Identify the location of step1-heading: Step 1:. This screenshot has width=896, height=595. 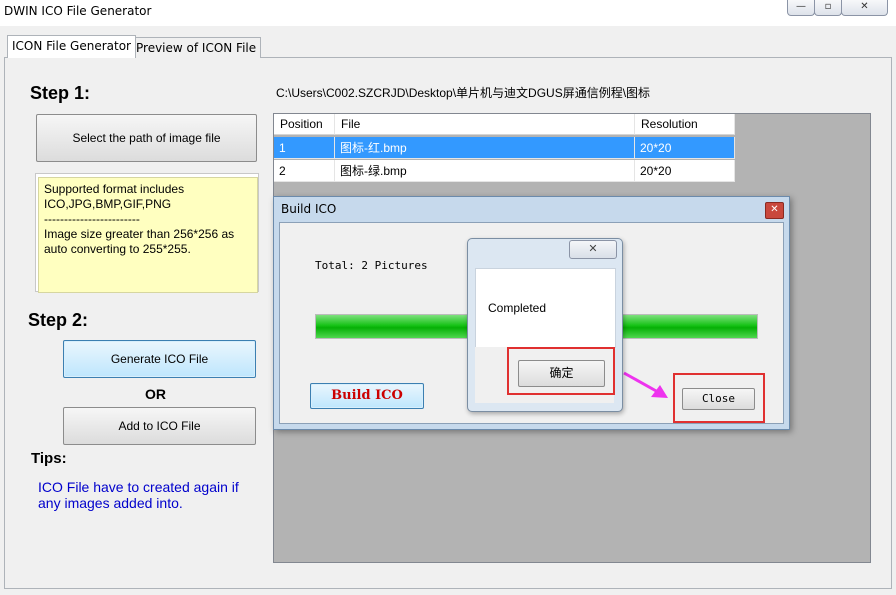
(60, 93).